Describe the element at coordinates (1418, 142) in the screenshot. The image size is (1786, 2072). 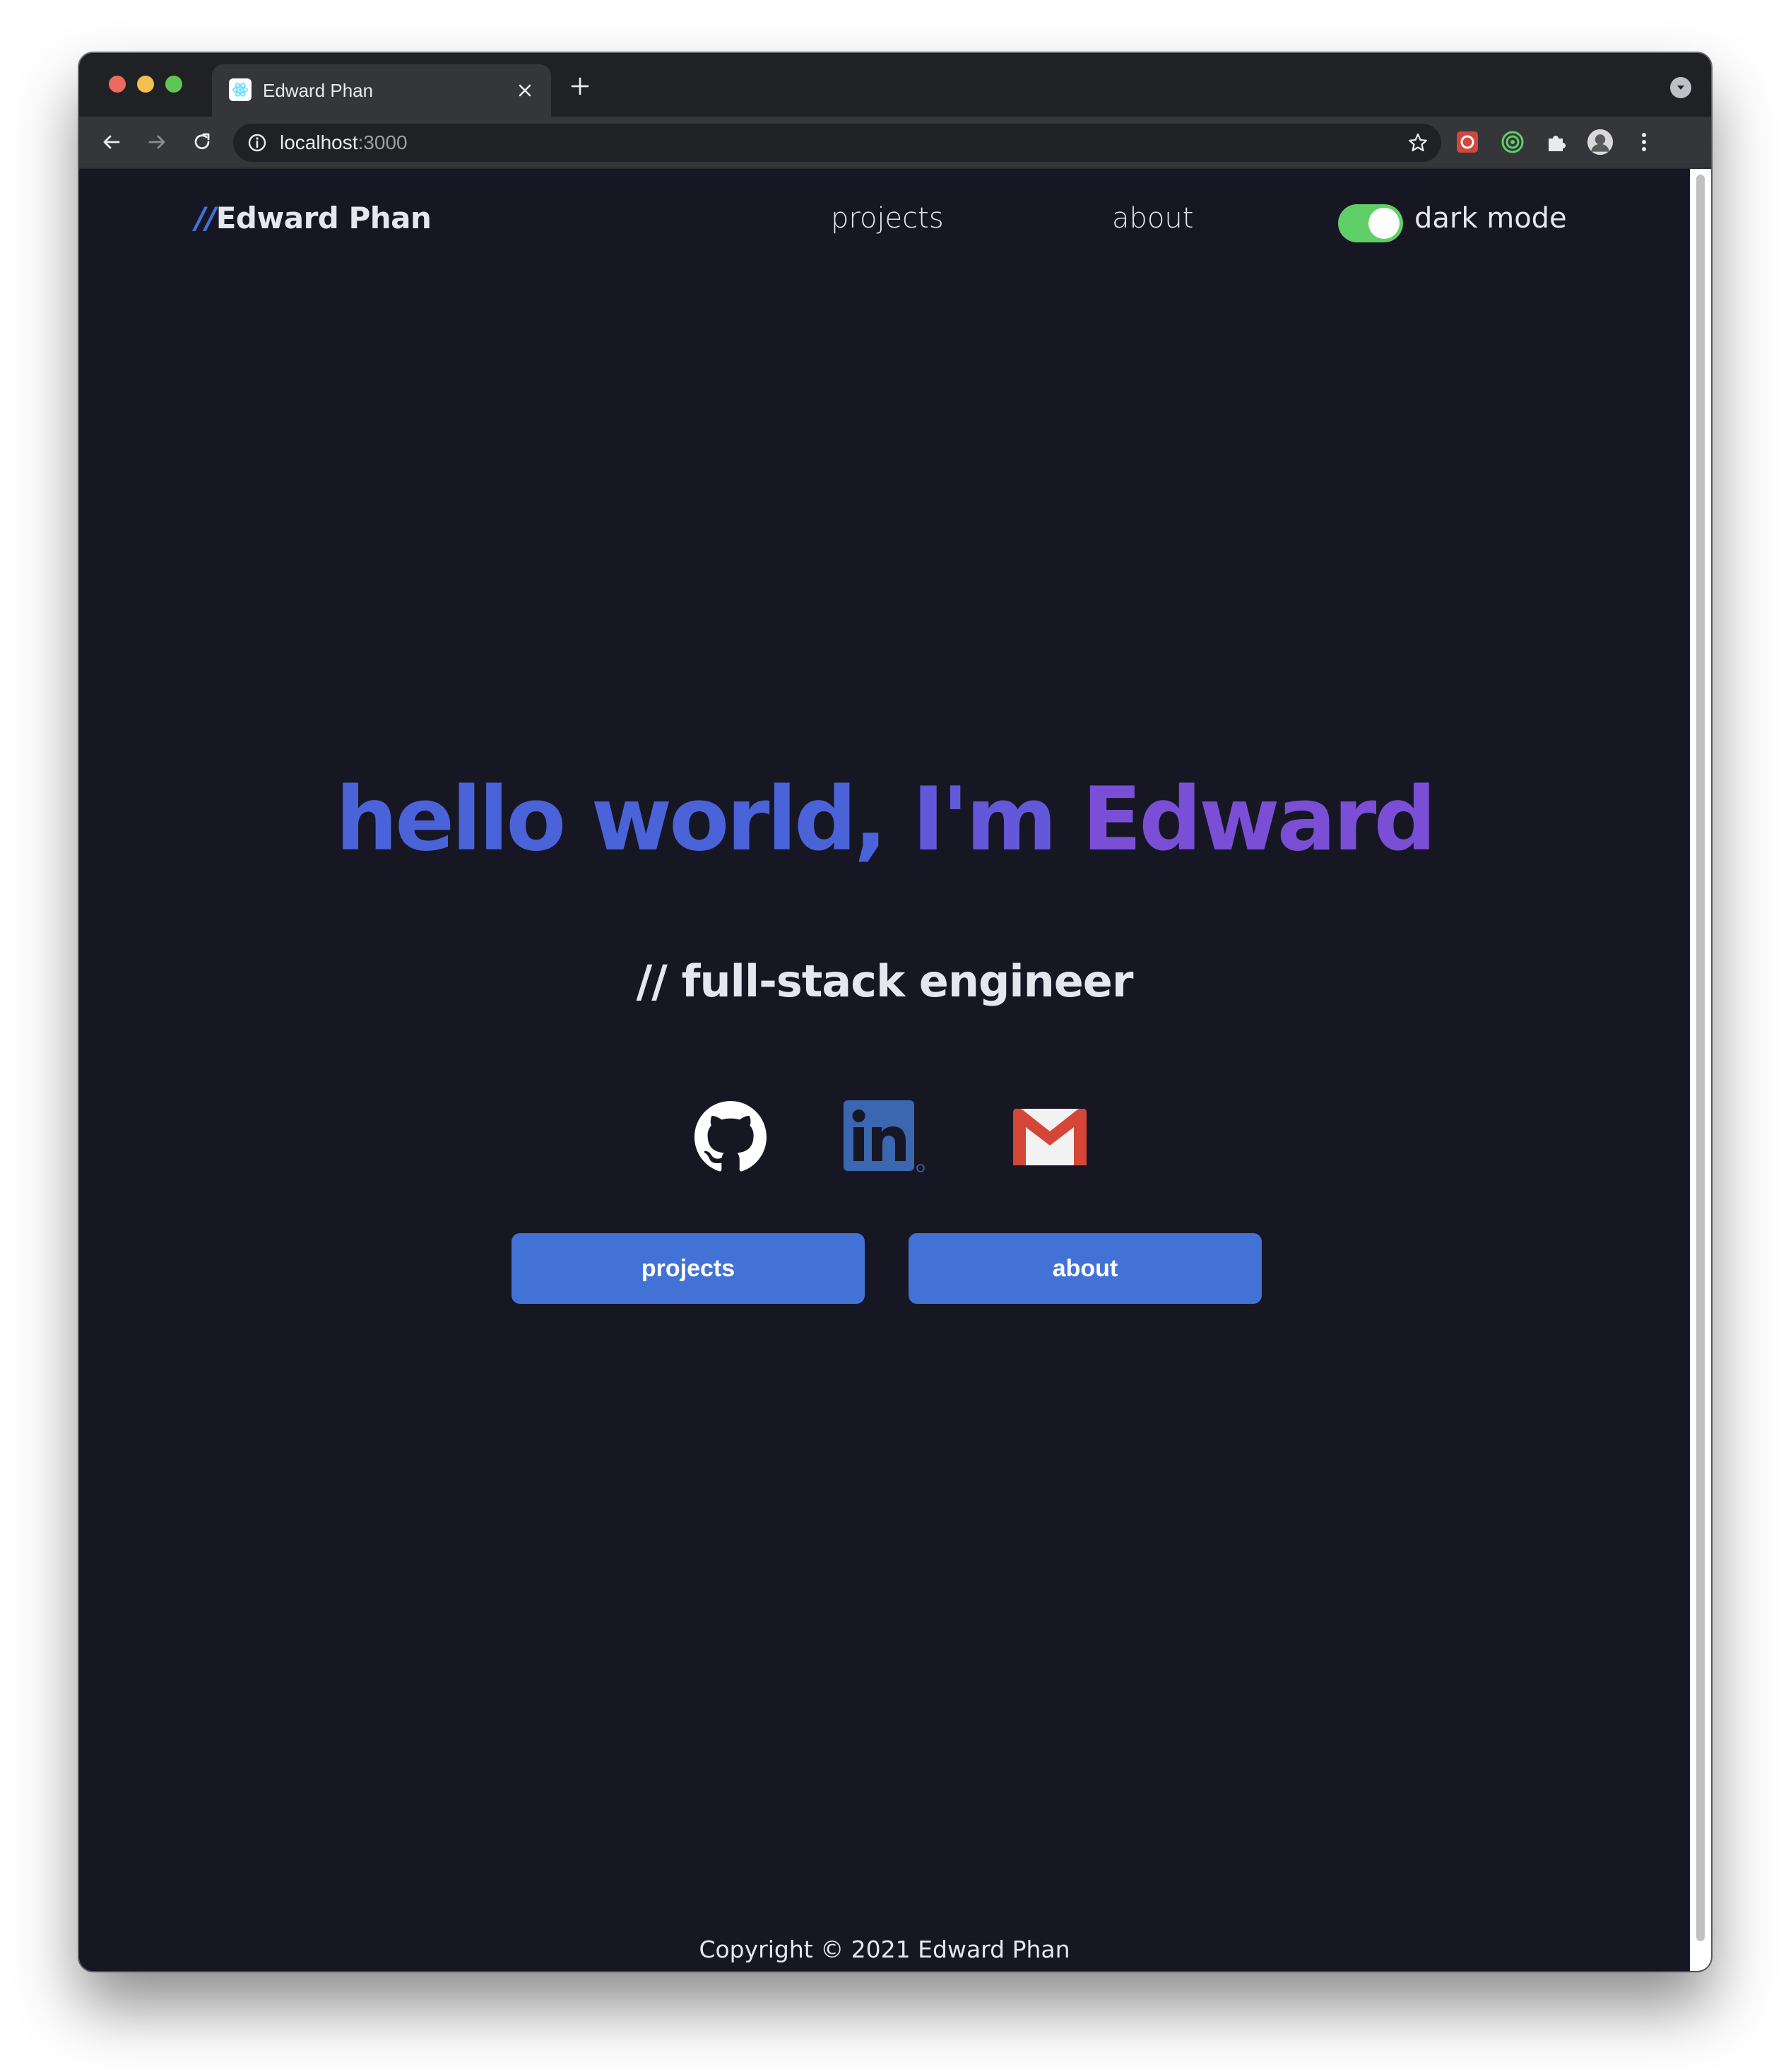
I see `star-icon` at that location.